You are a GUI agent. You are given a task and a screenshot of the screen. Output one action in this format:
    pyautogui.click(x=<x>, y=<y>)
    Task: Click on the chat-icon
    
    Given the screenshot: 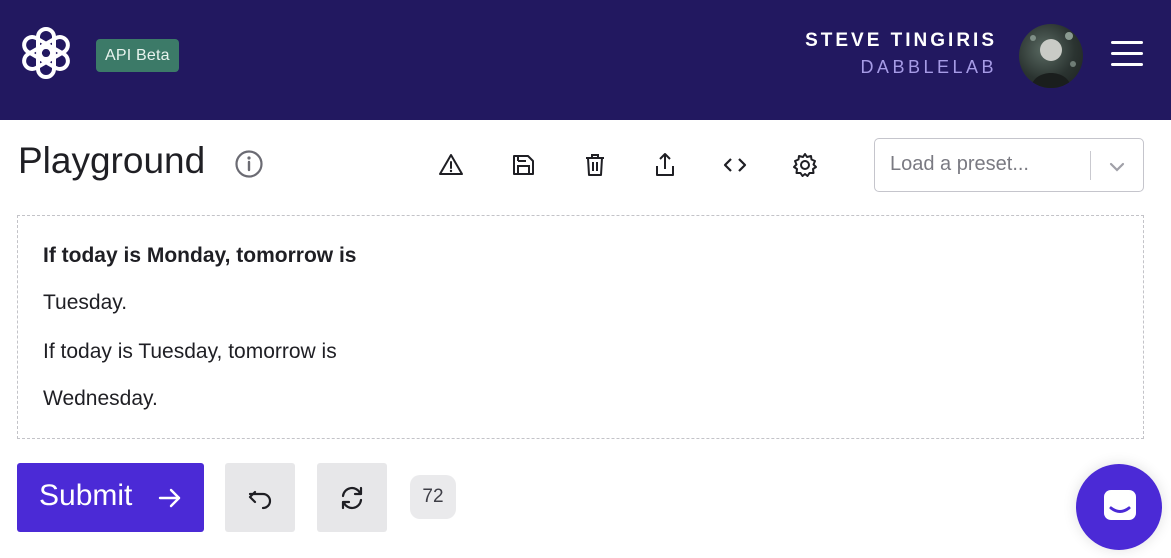 What is the action you would take?
    pyautogui.click(x=1120, y=505)
    